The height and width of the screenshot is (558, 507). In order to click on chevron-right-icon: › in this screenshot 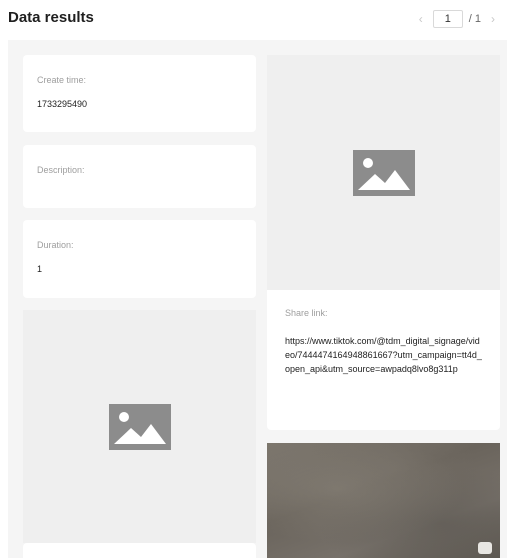, I will do `click(493, 19)`.